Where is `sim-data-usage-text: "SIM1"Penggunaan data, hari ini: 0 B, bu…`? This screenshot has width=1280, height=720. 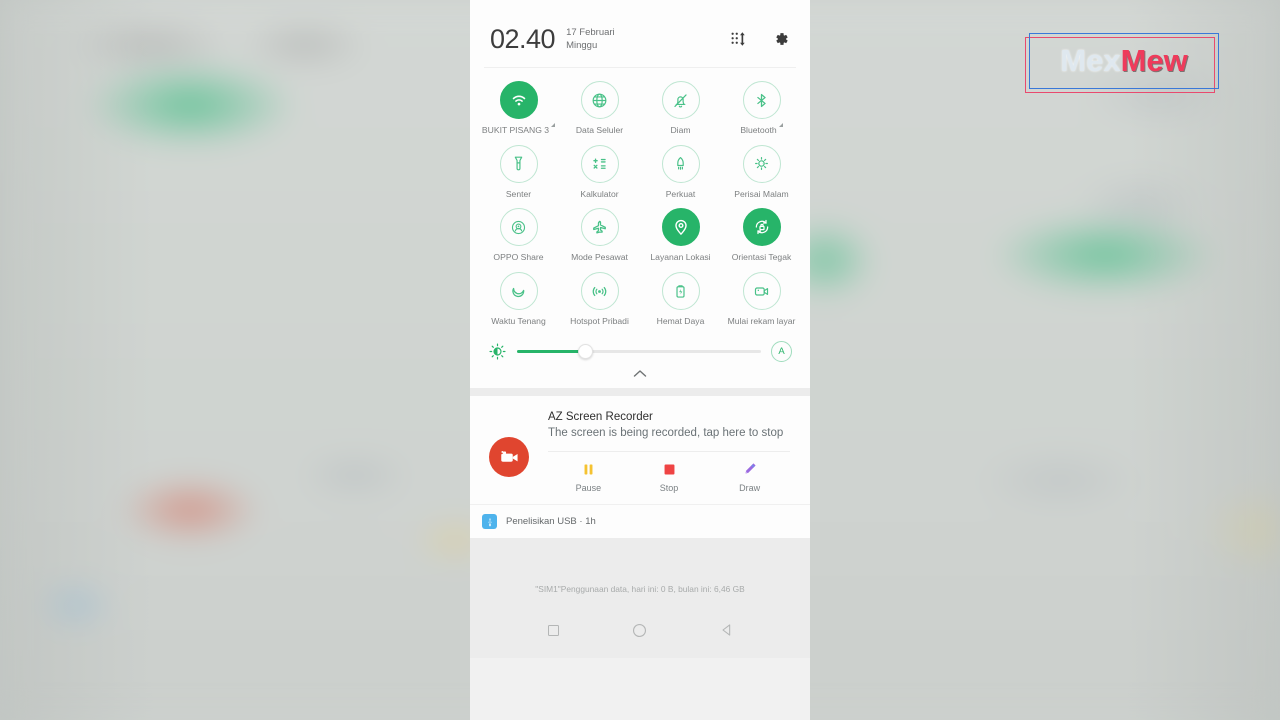 sim-data-usage-text: "SIM1"Penggunaan data, hari ini: 0 B, bu… is located at coordinates (640, 589).